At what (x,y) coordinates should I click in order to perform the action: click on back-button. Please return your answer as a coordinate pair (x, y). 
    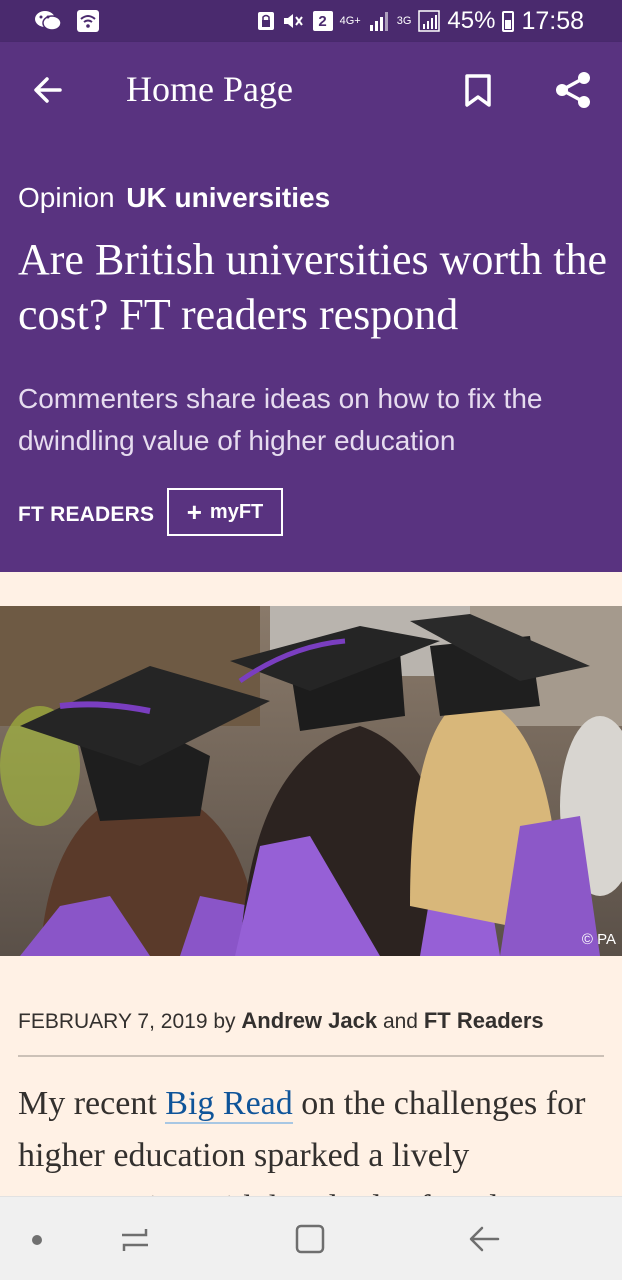
    Looking at the image, I should click on (48, 90).